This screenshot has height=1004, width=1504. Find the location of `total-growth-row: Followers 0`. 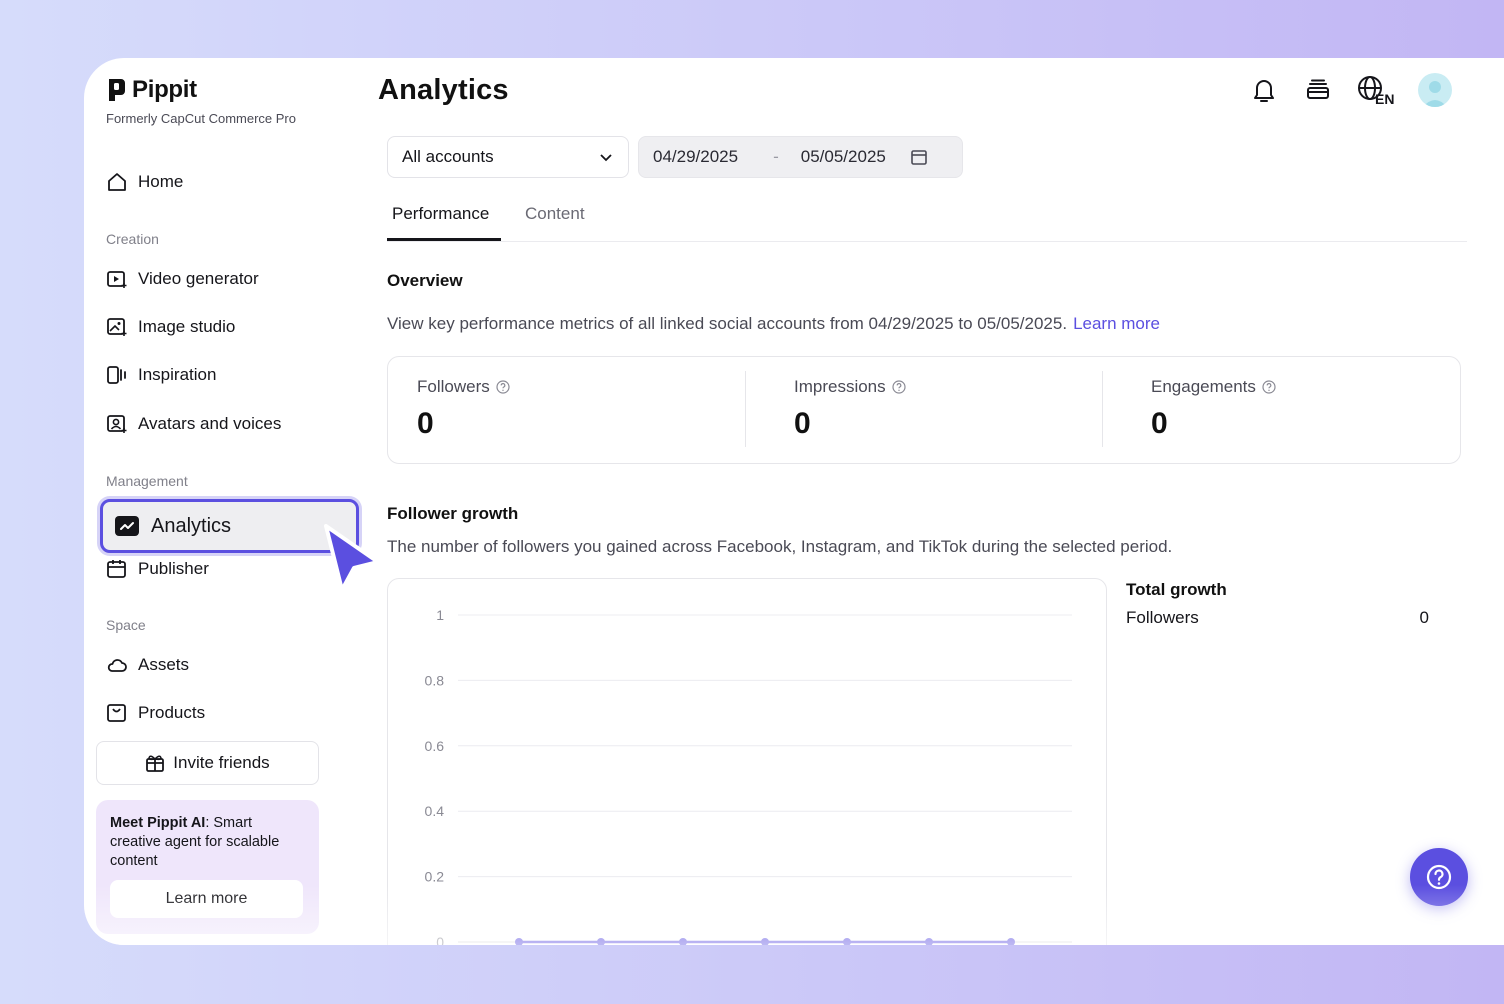

total-growth-row: Followers 0 is located at coordinates (1277, 618).